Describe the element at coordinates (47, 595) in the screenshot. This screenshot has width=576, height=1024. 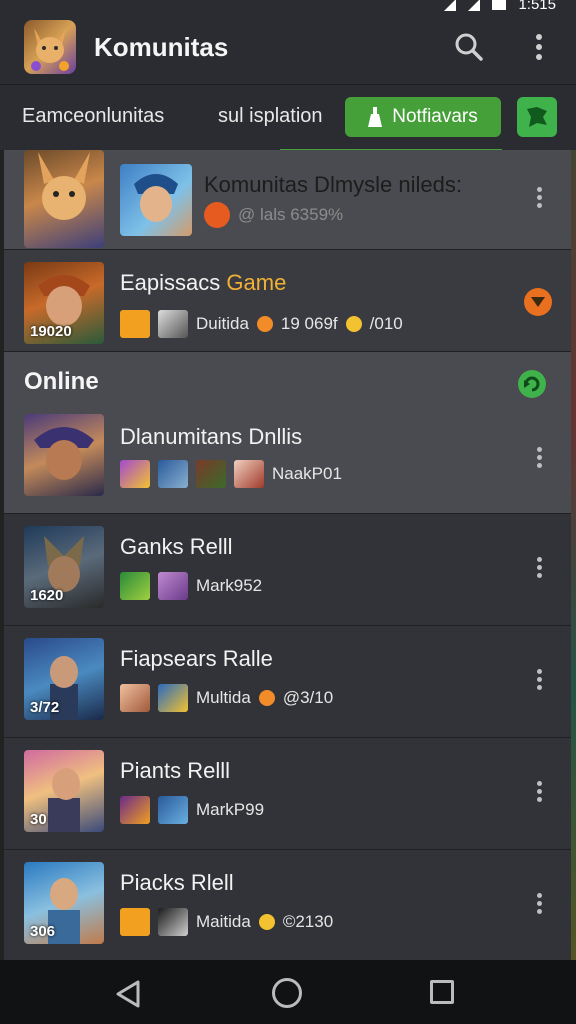
I see `member-count-badge: 1620` at that location.